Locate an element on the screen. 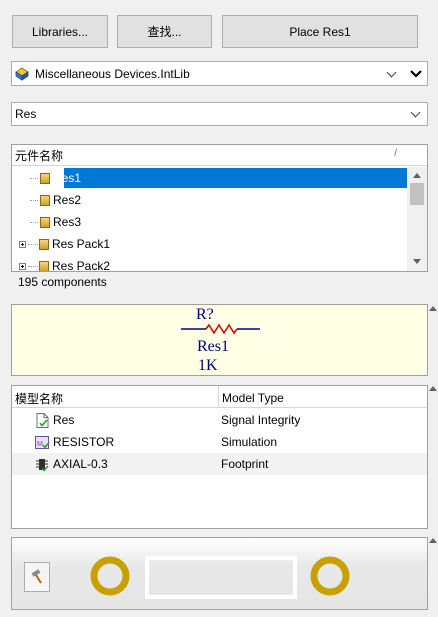 Image resolution: width=438 pixels, height=617 pixels. chevron-down-bold-icon is located at coordinates (416, 74).